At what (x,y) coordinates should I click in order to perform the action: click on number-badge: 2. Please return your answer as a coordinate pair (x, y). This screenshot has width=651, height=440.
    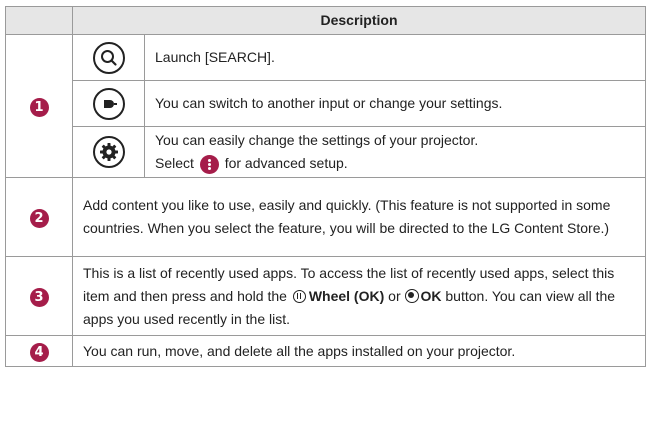
    Looking at the image, I should click on (39, 218).